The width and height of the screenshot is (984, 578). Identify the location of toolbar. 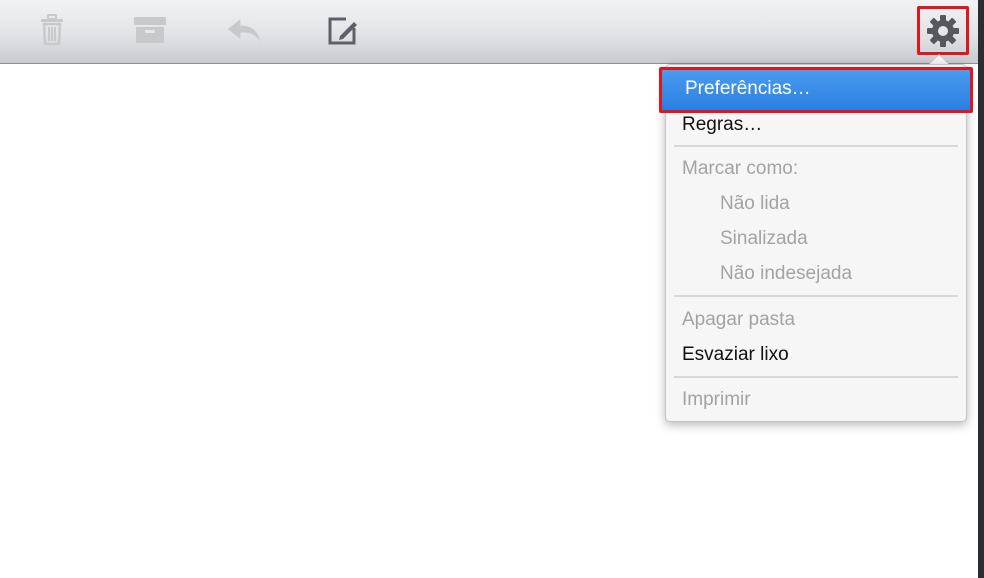
(489, 32).